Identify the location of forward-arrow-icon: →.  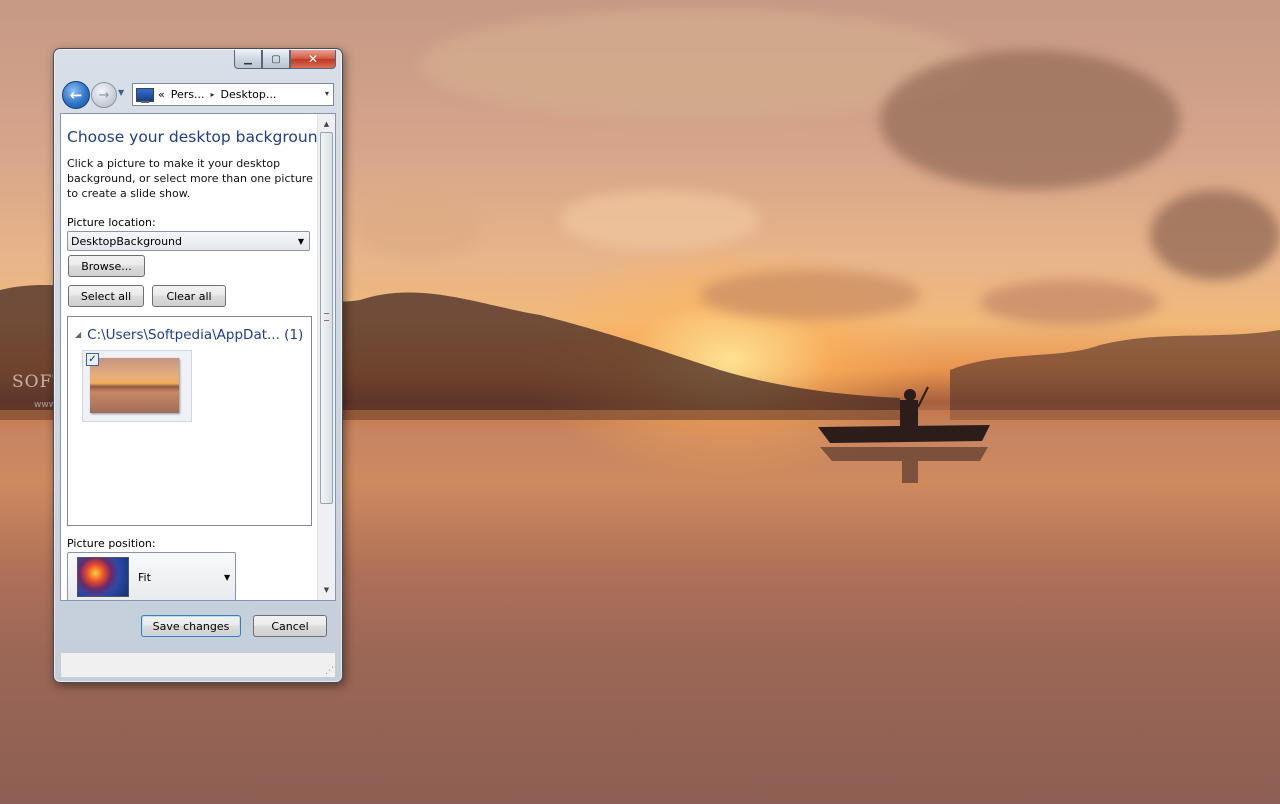
(104, 95).